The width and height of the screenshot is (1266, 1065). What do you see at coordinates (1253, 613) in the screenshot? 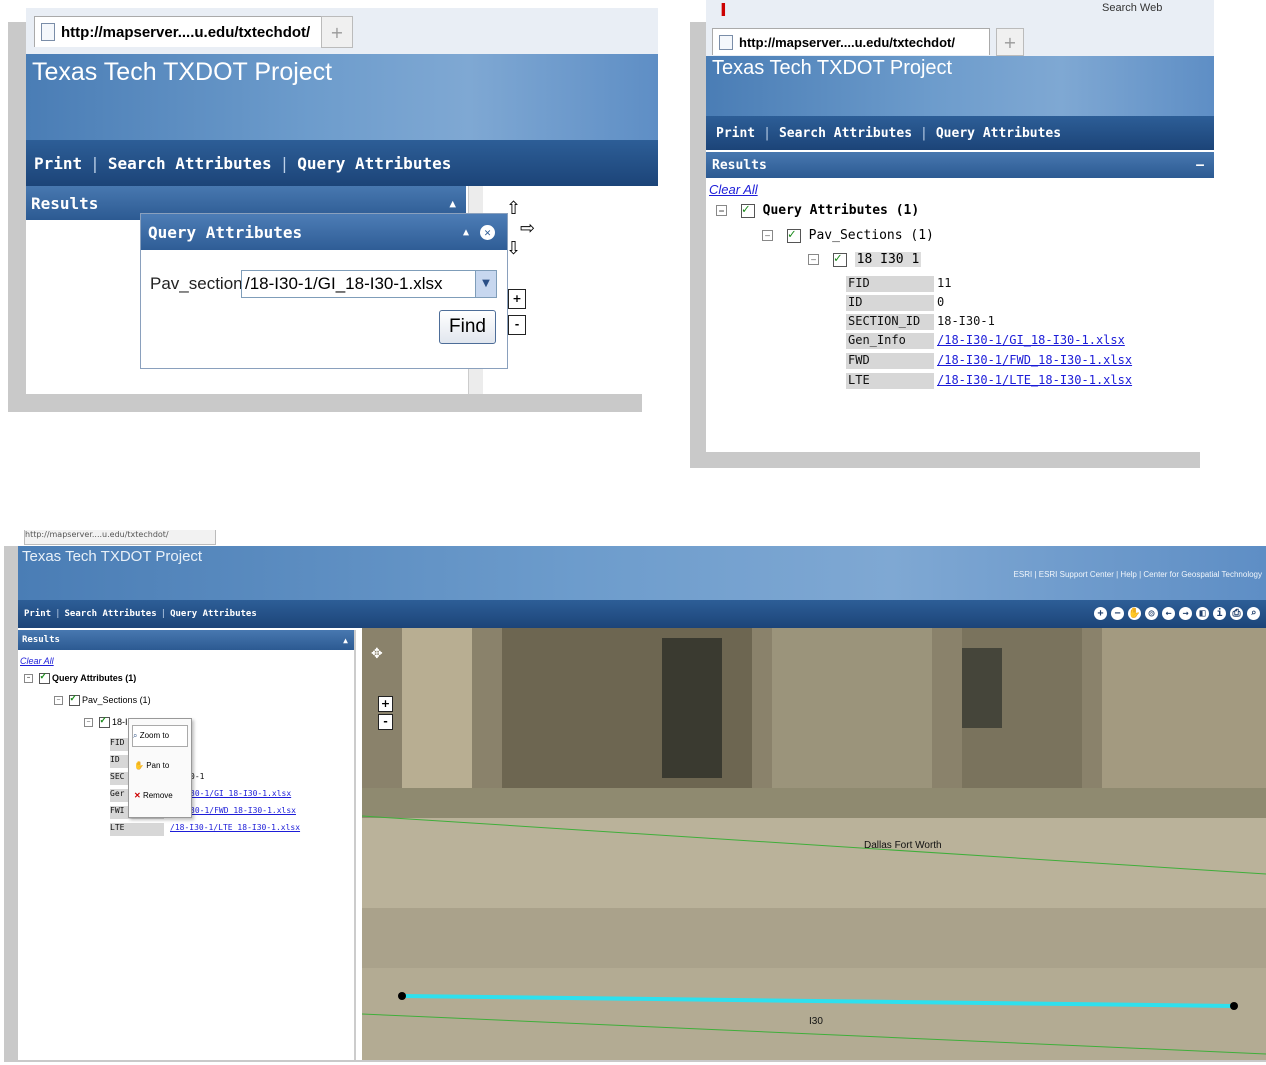
I see `search-icon: ⌕` at bounding box center [1253, 613].